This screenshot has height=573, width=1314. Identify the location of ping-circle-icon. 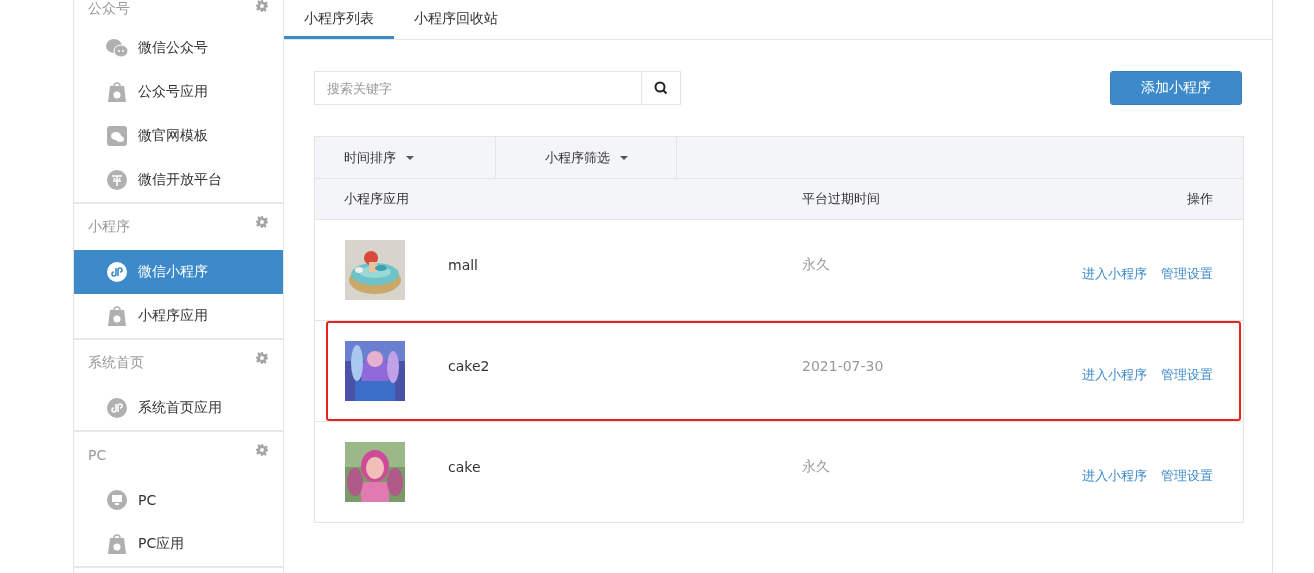
(117, 180).